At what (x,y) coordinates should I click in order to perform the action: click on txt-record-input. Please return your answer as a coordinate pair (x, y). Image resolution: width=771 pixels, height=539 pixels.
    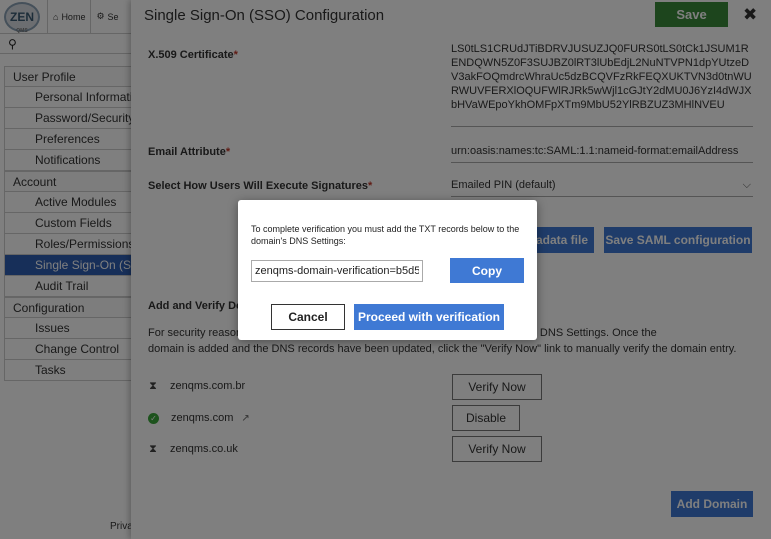
    Looking at the image, I should click on (337, 271).